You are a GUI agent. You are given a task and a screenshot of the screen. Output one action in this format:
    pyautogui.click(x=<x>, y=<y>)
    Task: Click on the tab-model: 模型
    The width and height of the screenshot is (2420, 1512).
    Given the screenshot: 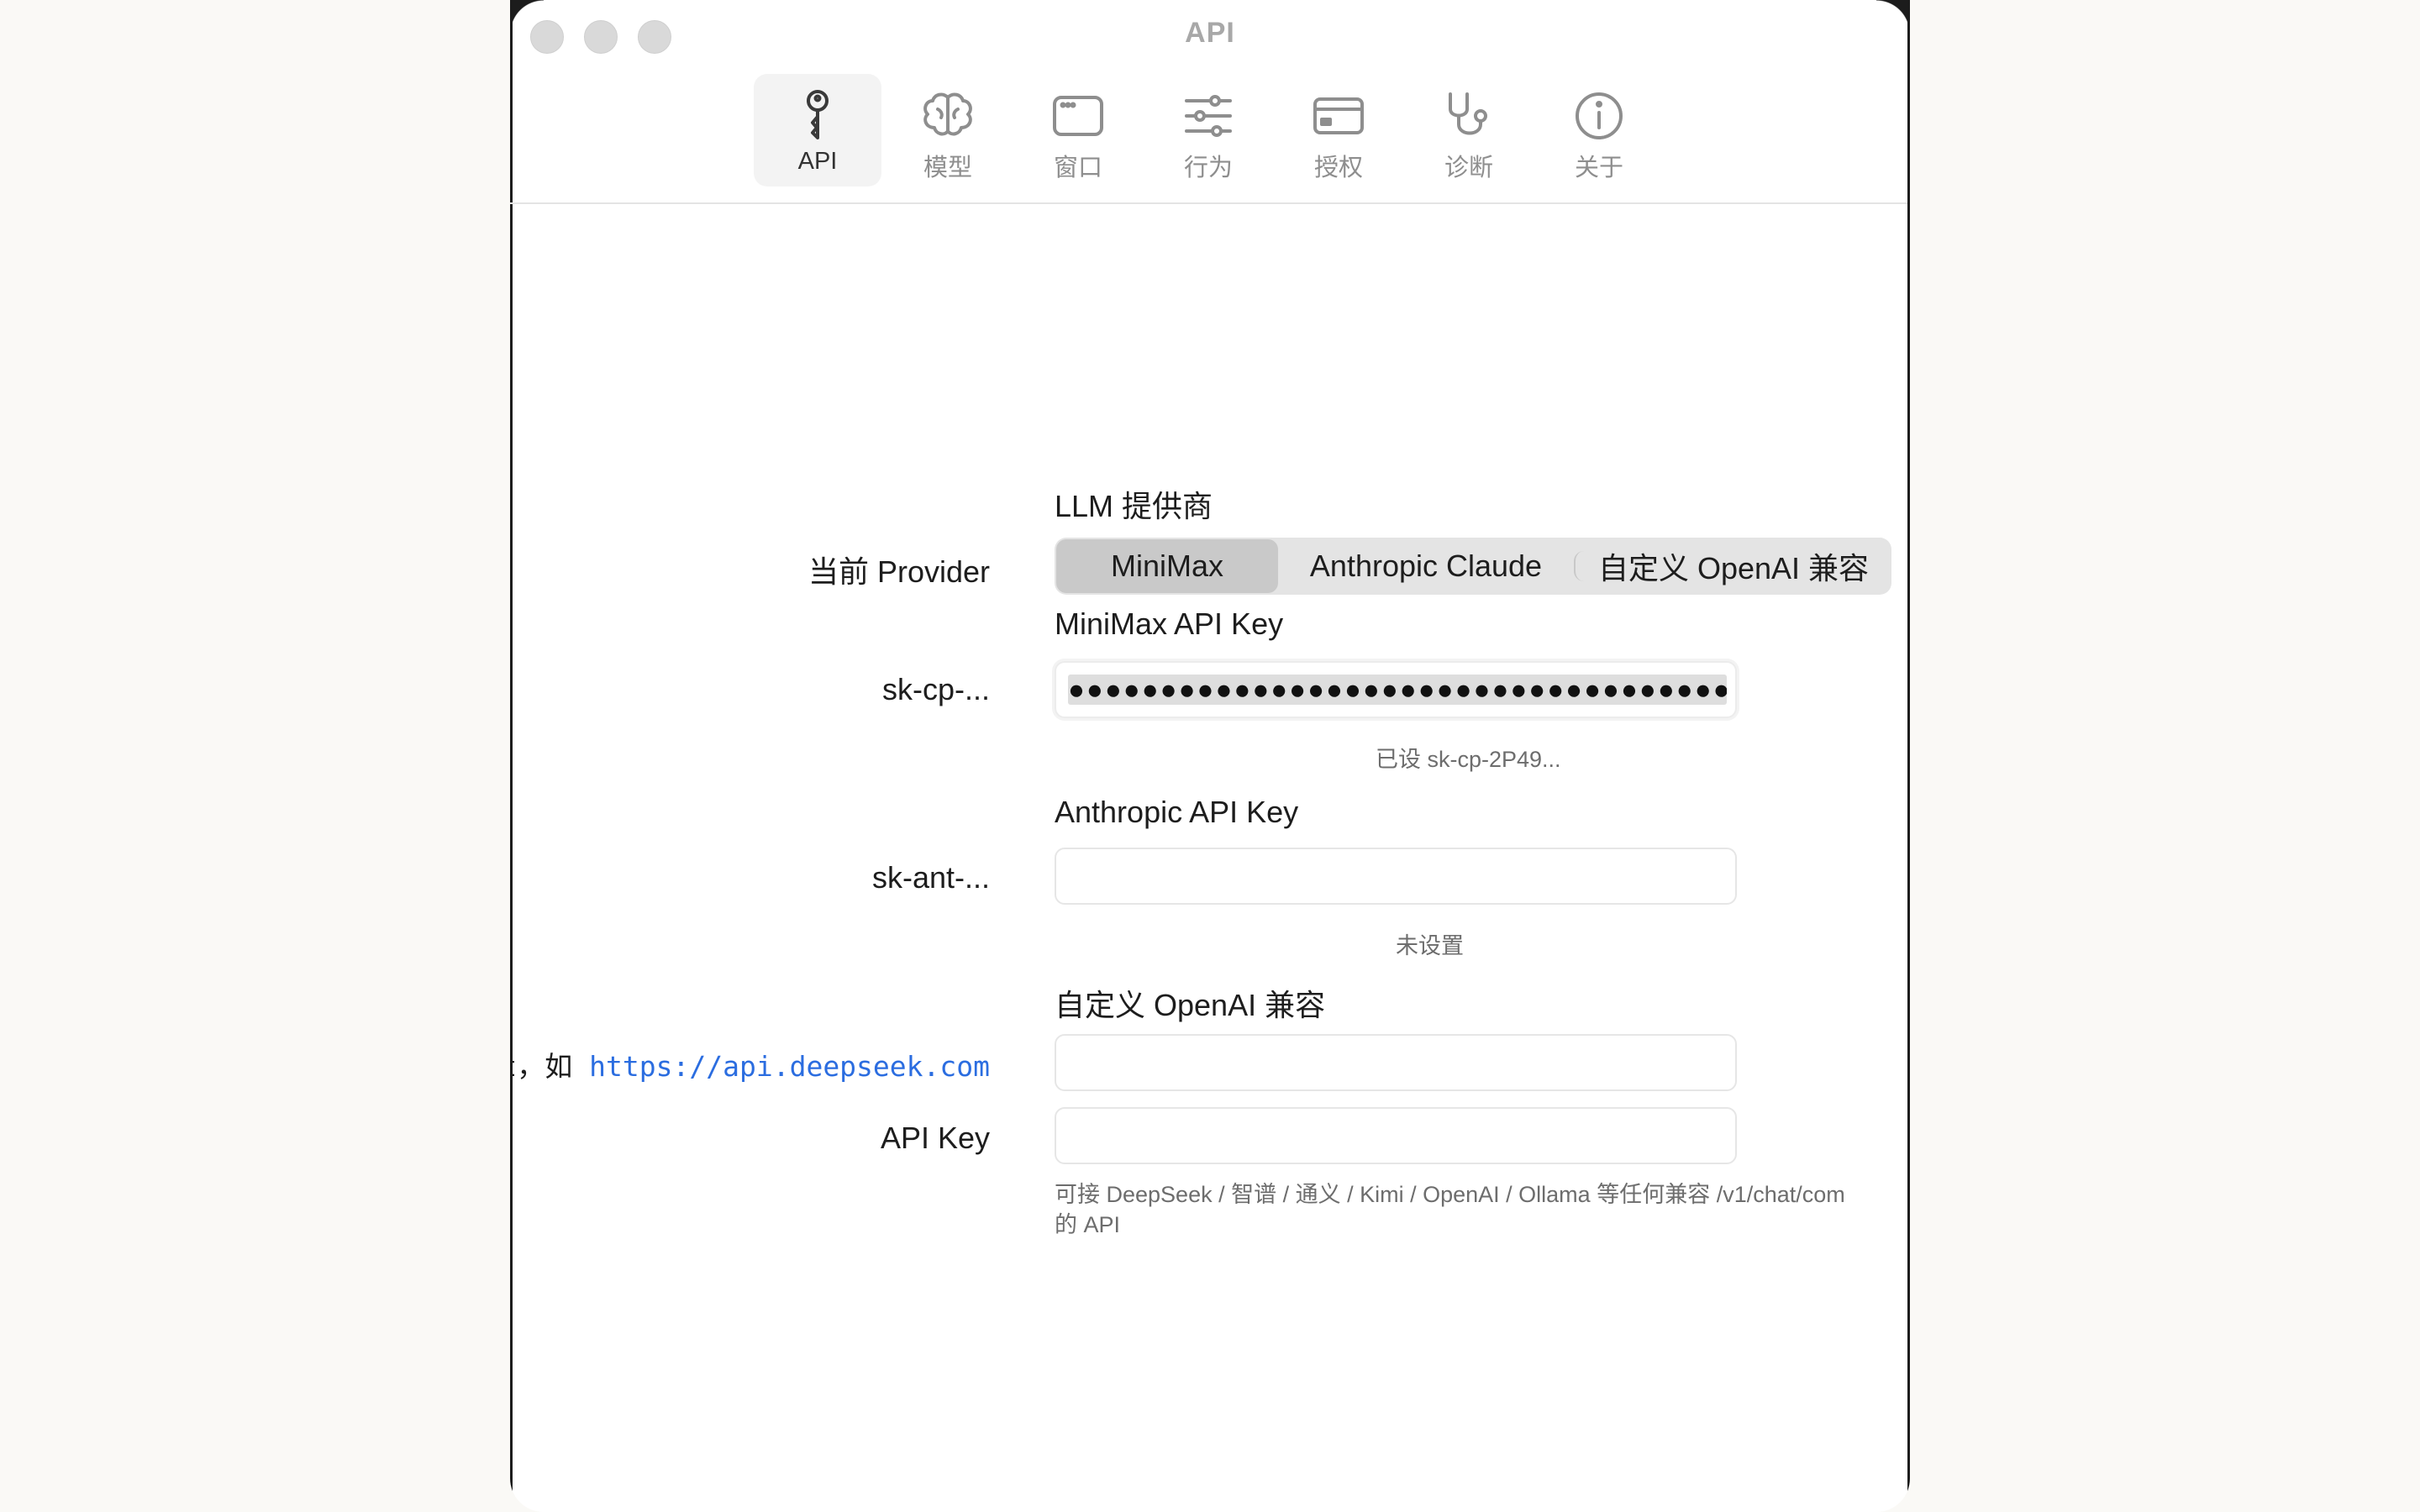 What is the action you would take?
    pyautogui.click(x=948, y=130)
    